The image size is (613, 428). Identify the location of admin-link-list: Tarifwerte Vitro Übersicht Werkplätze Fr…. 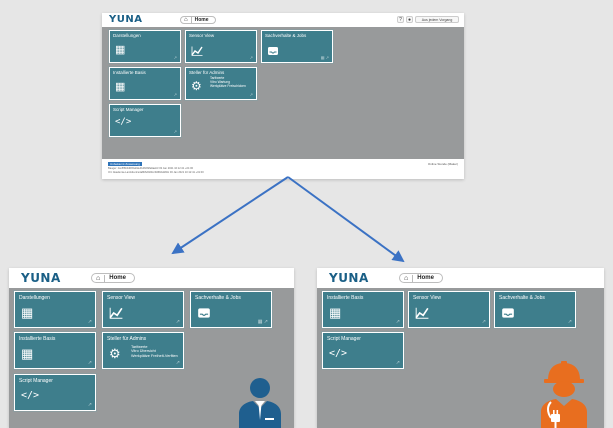
(154, 351).